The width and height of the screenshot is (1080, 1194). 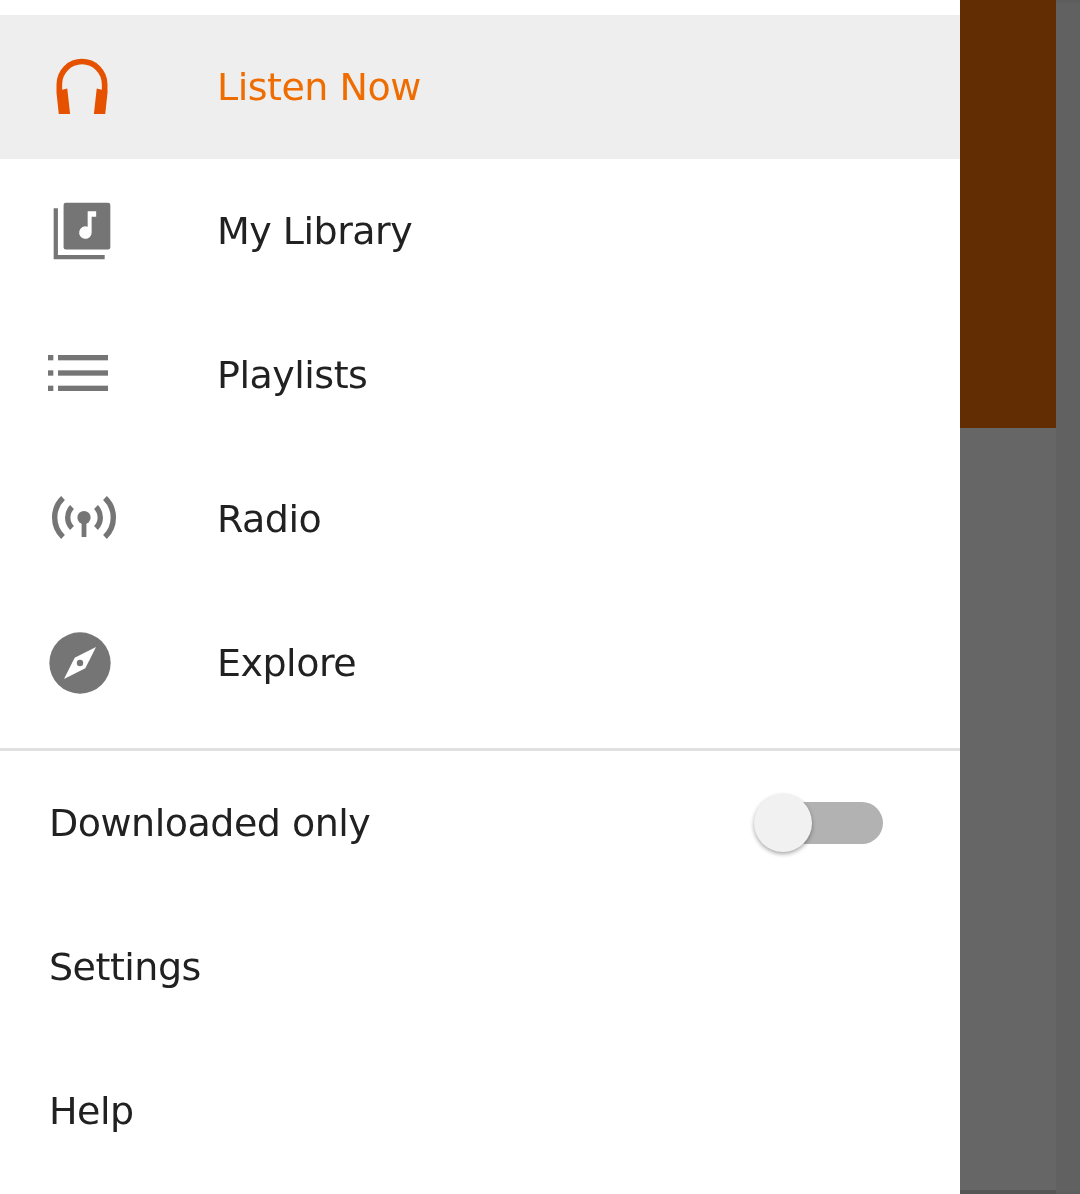 What do you see at coordinates (125, 967) in the screenshot?
I see `menu-link: Settings` at bounding box center [125, 967].